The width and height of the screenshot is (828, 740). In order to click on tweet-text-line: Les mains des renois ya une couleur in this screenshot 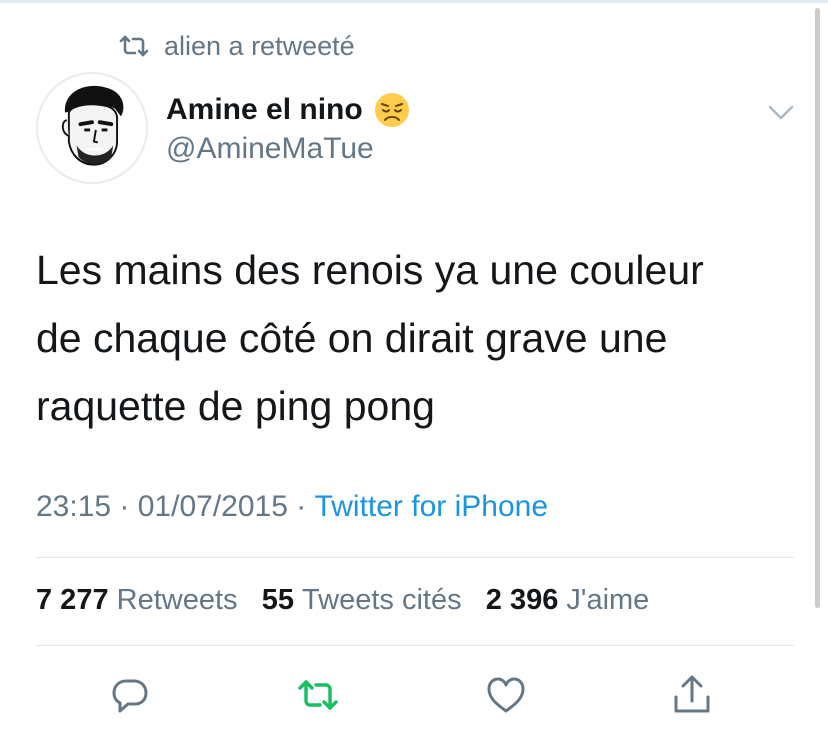, I will do `click(370, 270)`.